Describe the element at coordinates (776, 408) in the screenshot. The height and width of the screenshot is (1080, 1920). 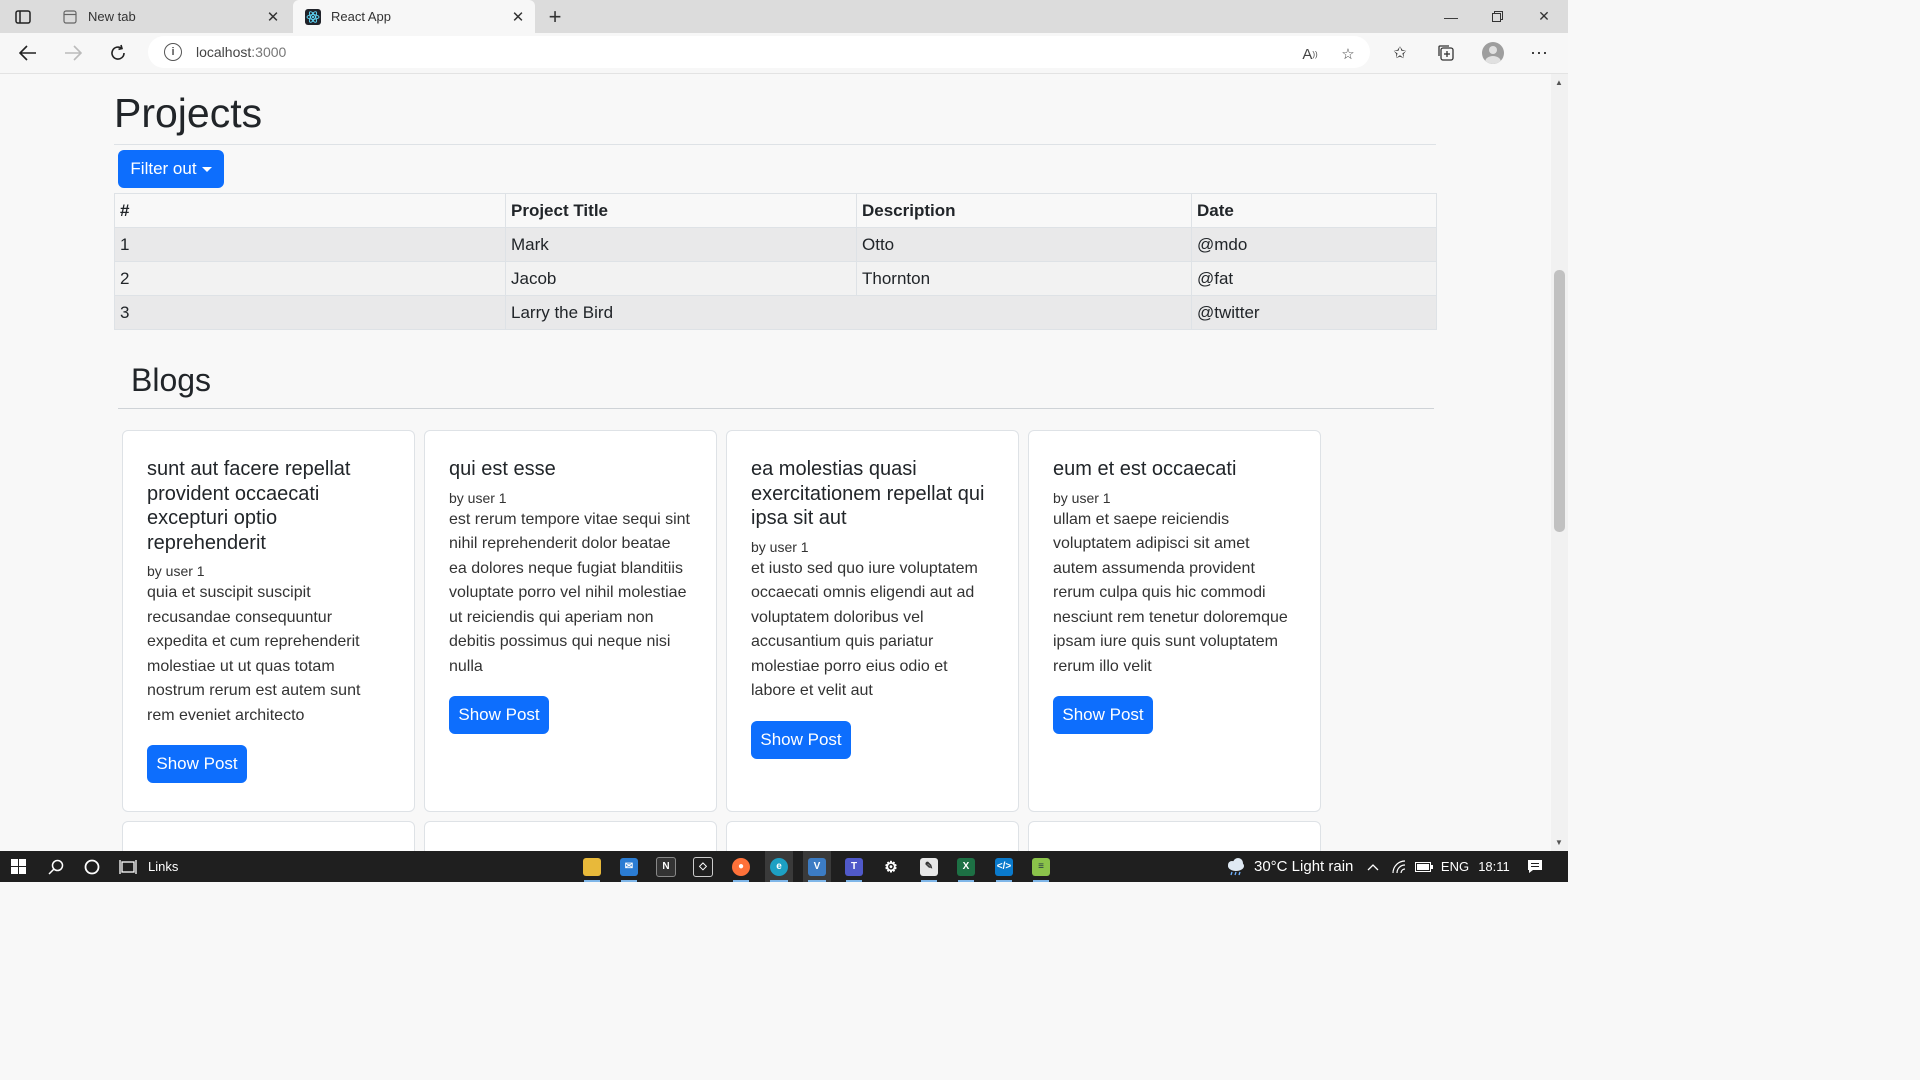
I see `blogs-divider` at that location.